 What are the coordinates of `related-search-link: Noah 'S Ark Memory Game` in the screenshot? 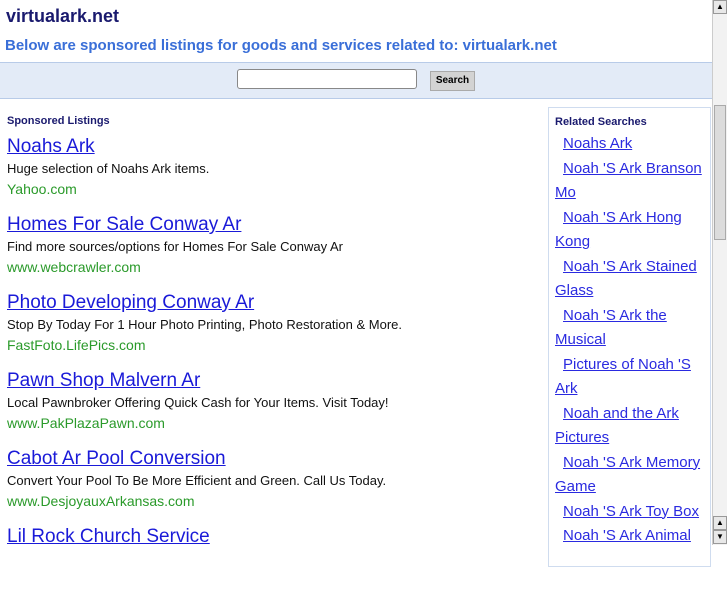 It's located at (629, 475).